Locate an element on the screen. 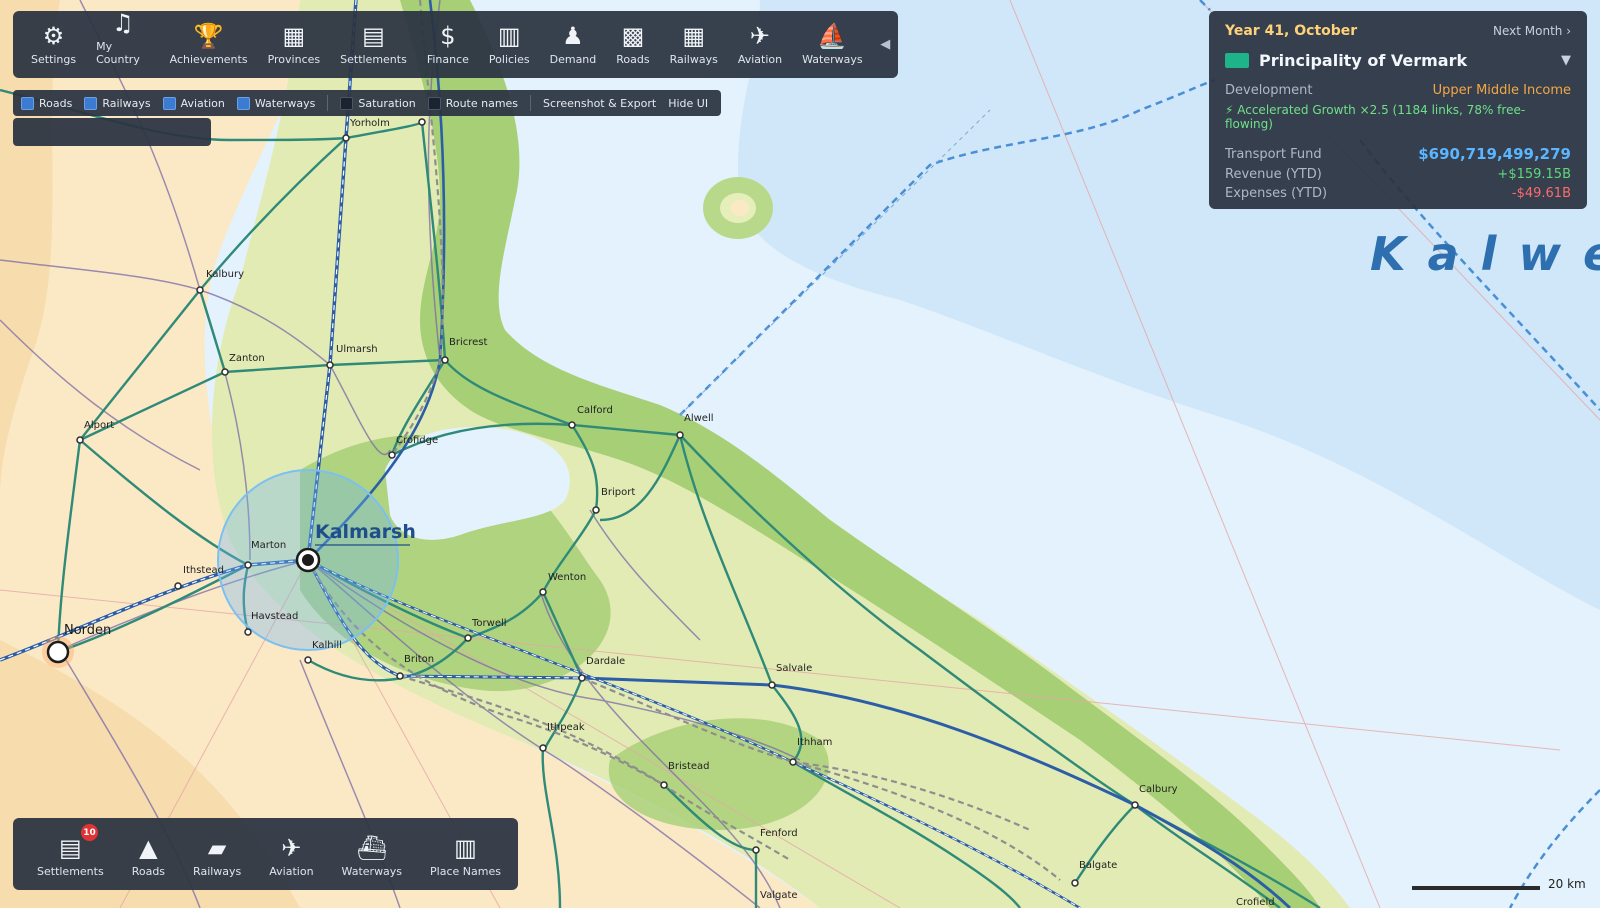 The width and height of the screenshot is (1600, 908). build-railways-button: ▰ Railways is located at coordinates (217, 854).